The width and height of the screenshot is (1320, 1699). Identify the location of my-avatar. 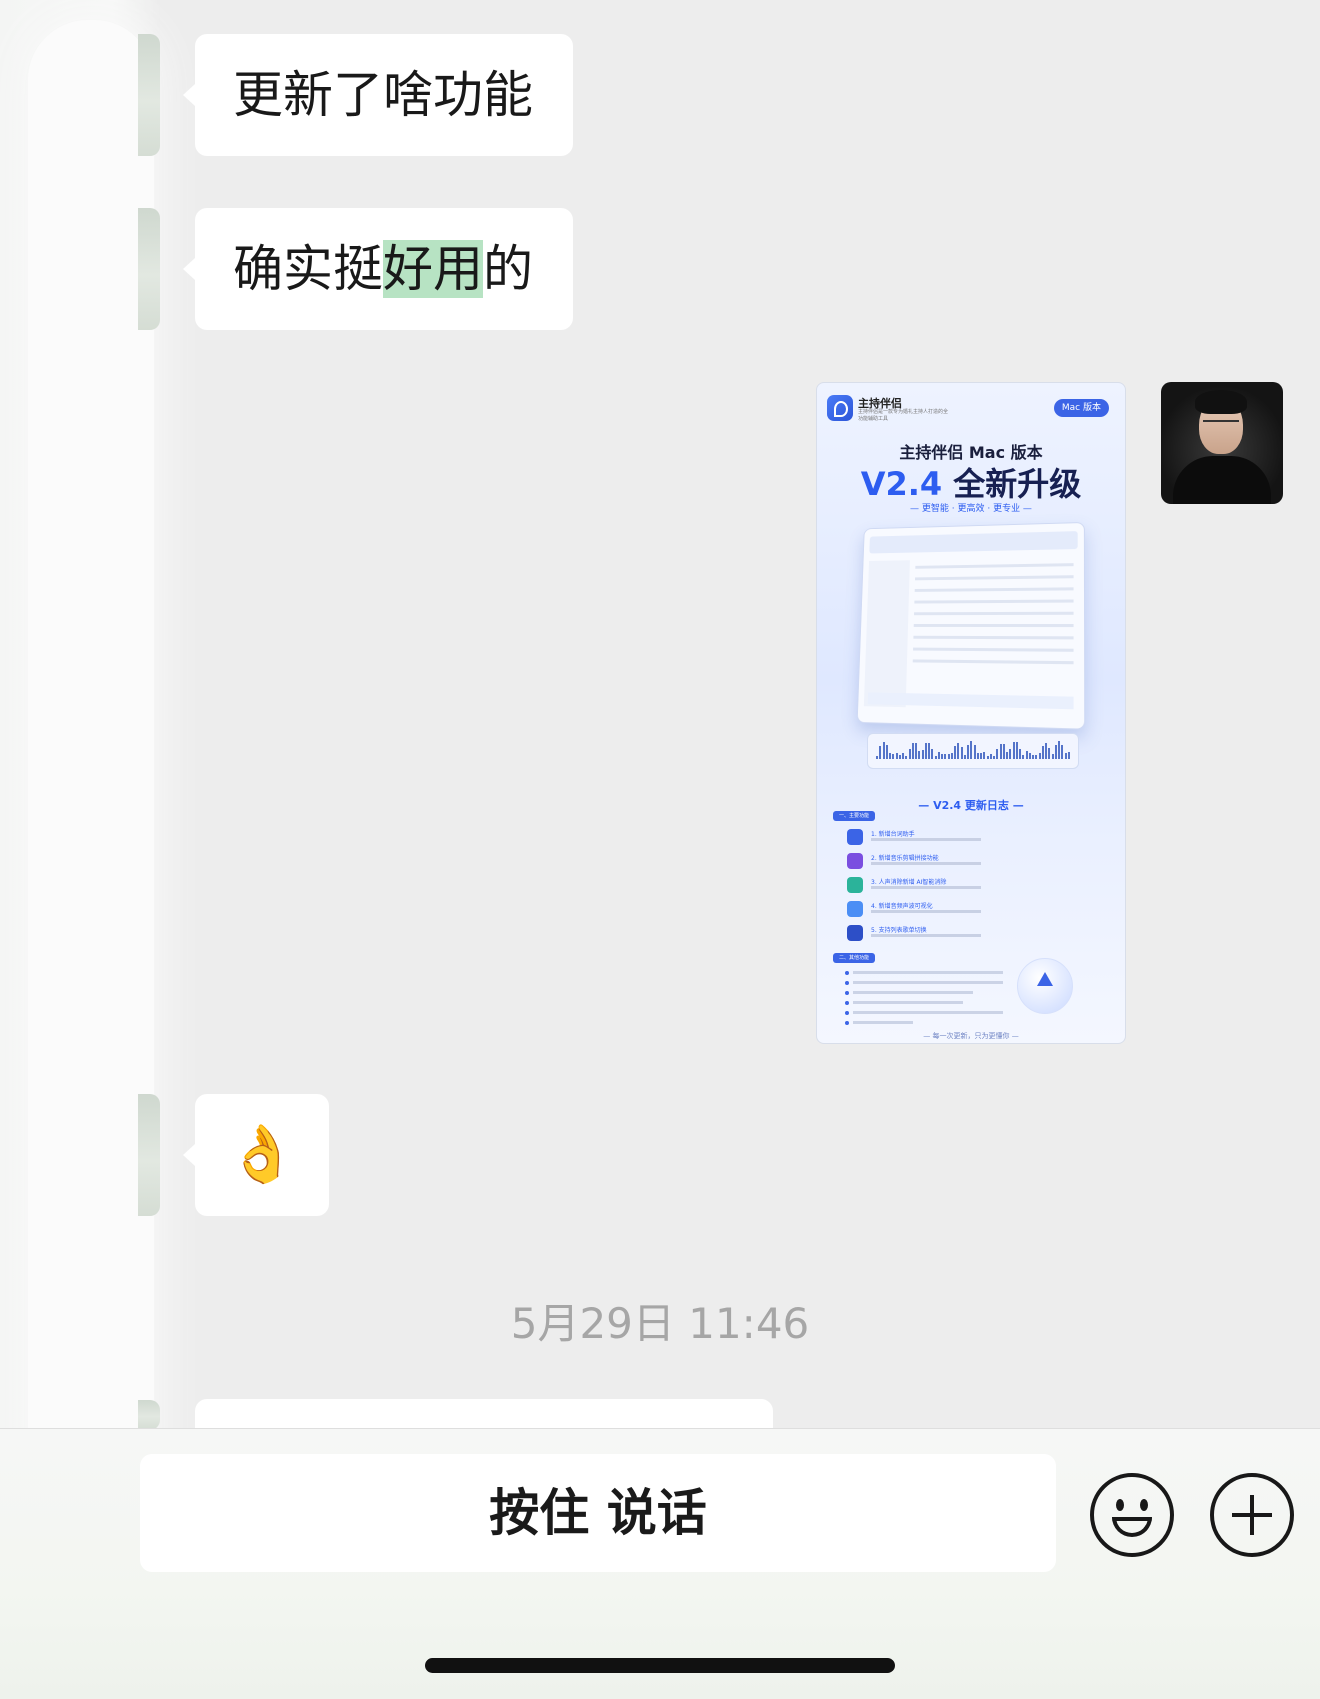
(1222, 443).